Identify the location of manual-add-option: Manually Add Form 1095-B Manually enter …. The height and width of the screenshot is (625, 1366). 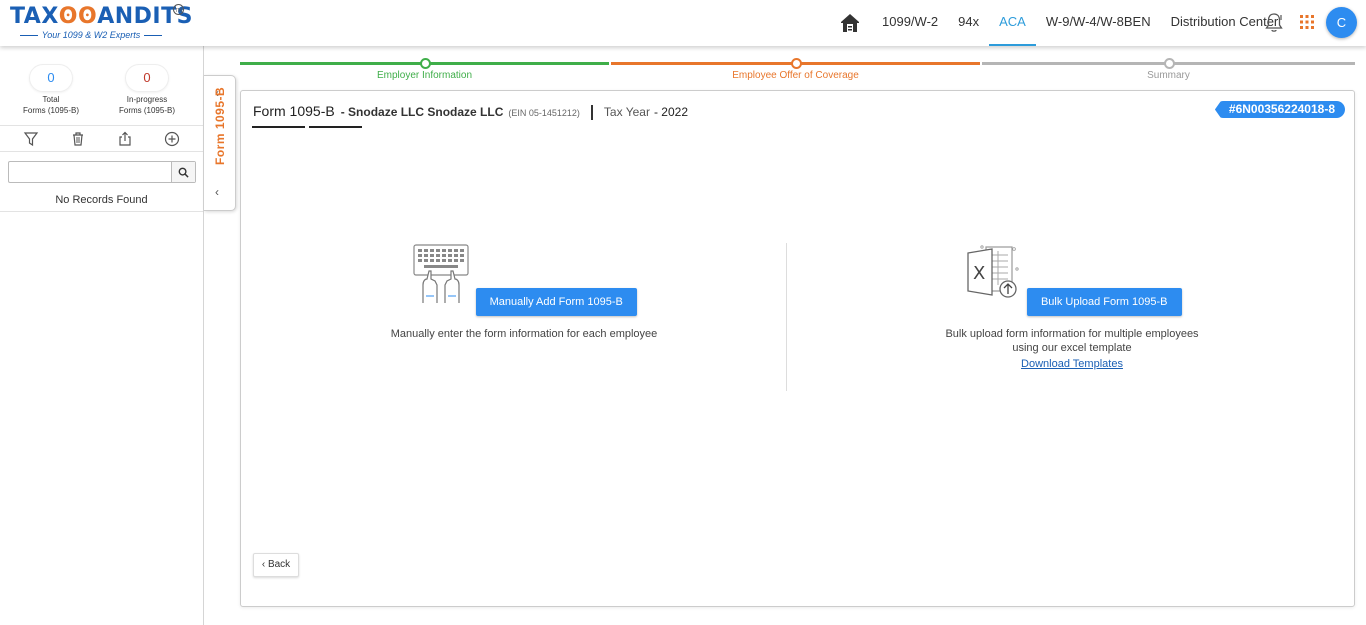
(524, 291).